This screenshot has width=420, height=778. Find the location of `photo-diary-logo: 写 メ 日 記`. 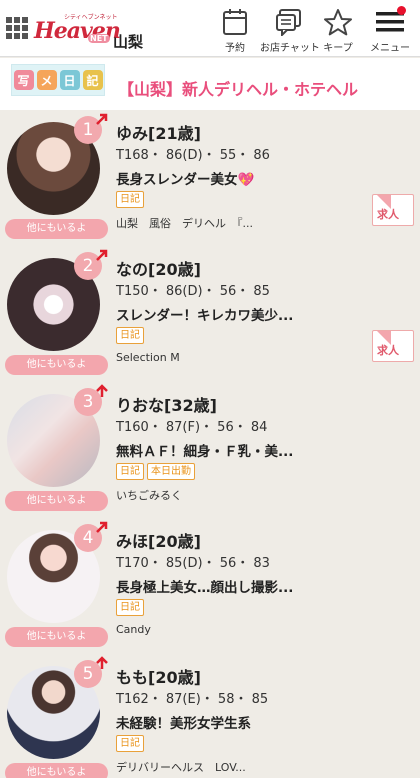

photo-diary-logo: 写 メ 日 記 is located at coordinates (58, 80).